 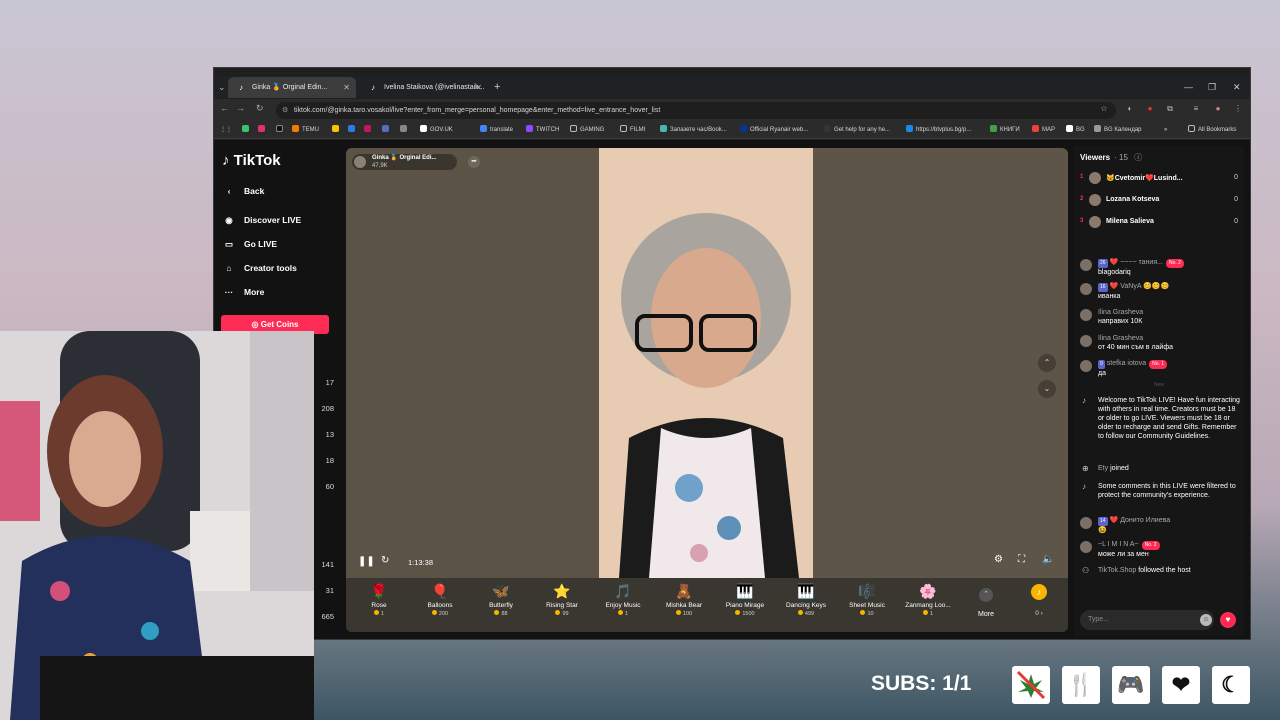 I want to click on close-window-button: ✕, so click(x=1237, y=87).